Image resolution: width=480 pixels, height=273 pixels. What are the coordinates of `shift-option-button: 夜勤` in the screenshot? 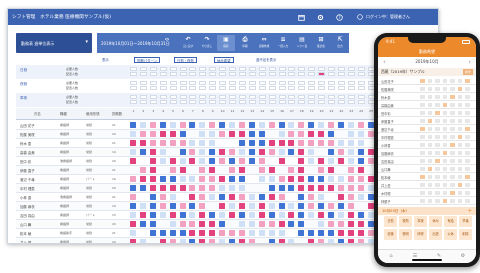 It's located at (405, 221).